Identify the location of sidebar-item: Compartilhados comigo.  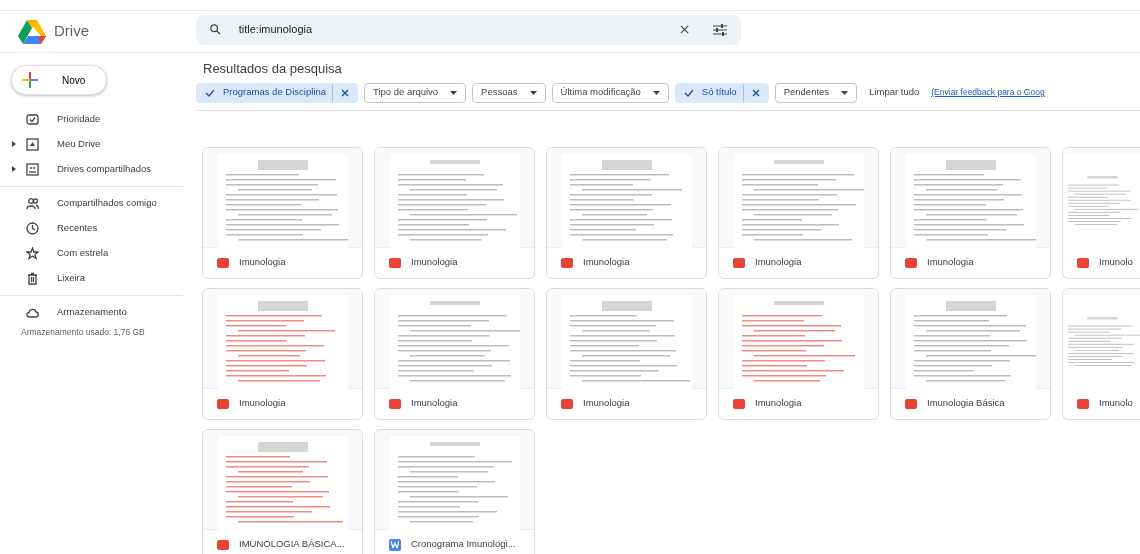
(91, 203).